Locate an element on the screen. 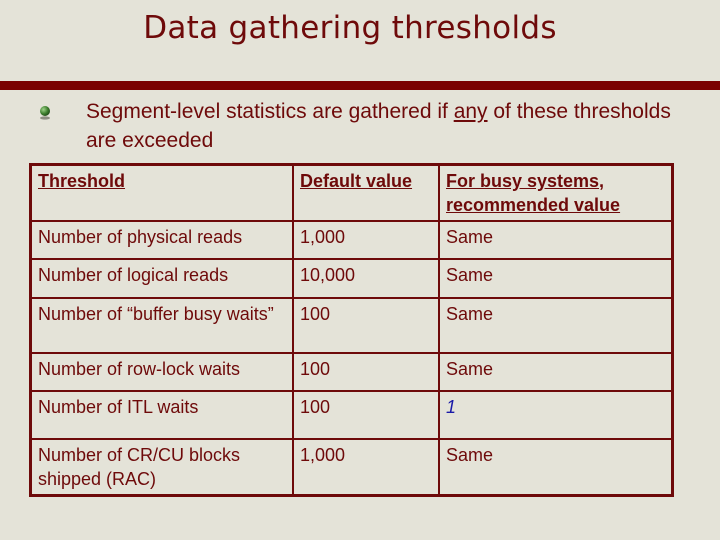  threshold-cell: Number of row-lock waits is located at coordinates (161, 371).